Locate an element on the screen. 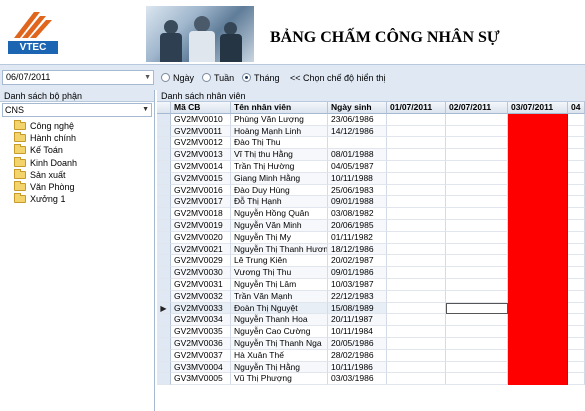 This screenshot has width=585, height=411. table-row: GV2MV0037 Hà Xuân Thế 28/02/1986 is located at coordinates (371, 355).